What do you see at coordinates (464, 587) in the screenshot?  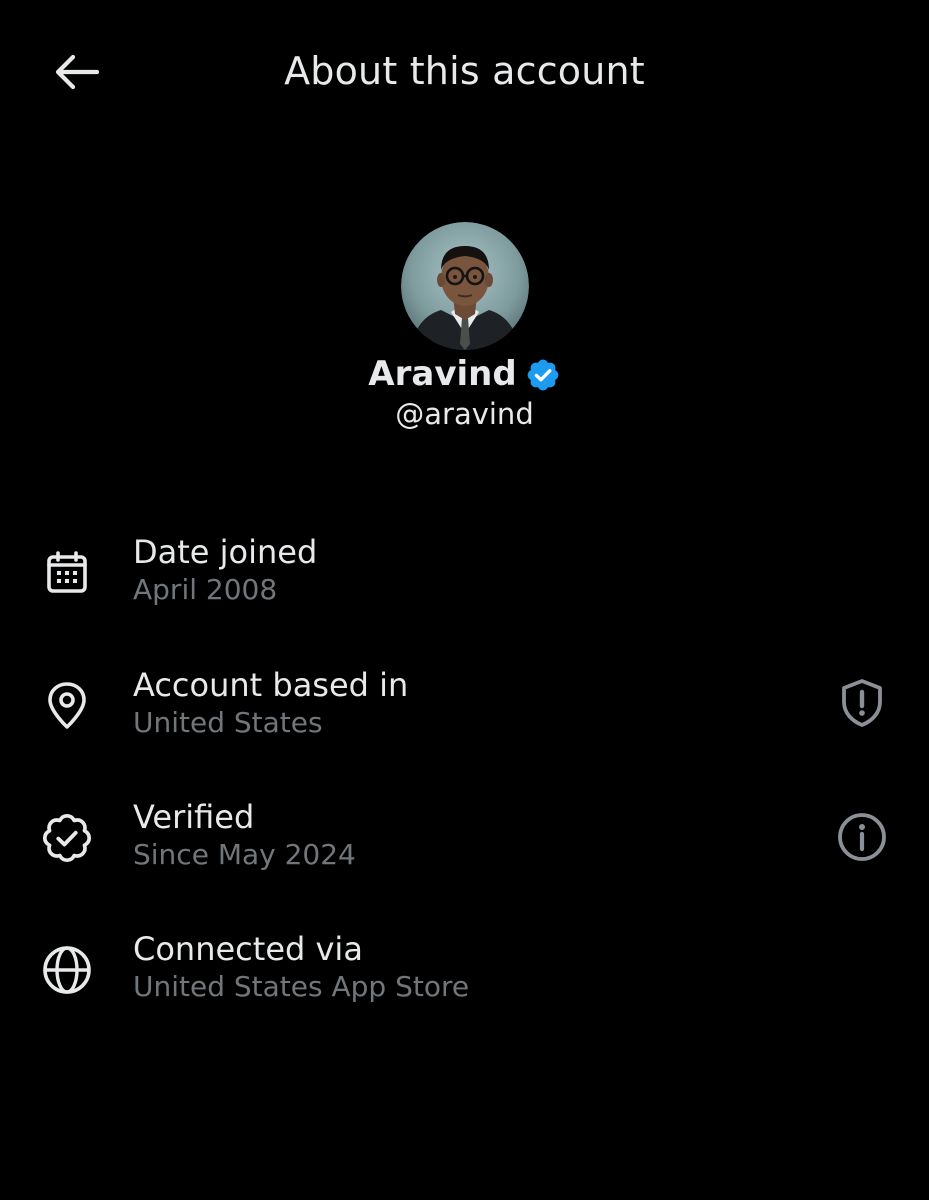 I see `date-joined-row: Date joined April 2008` at bounding box center [464, 587].